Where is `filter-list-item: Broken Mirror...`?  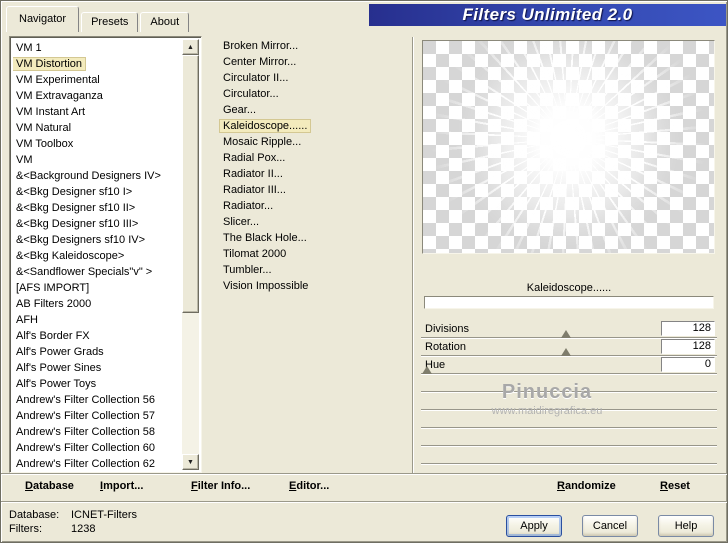
filter-list-item: Broken Mirror... is located at coordinates (313, 46).